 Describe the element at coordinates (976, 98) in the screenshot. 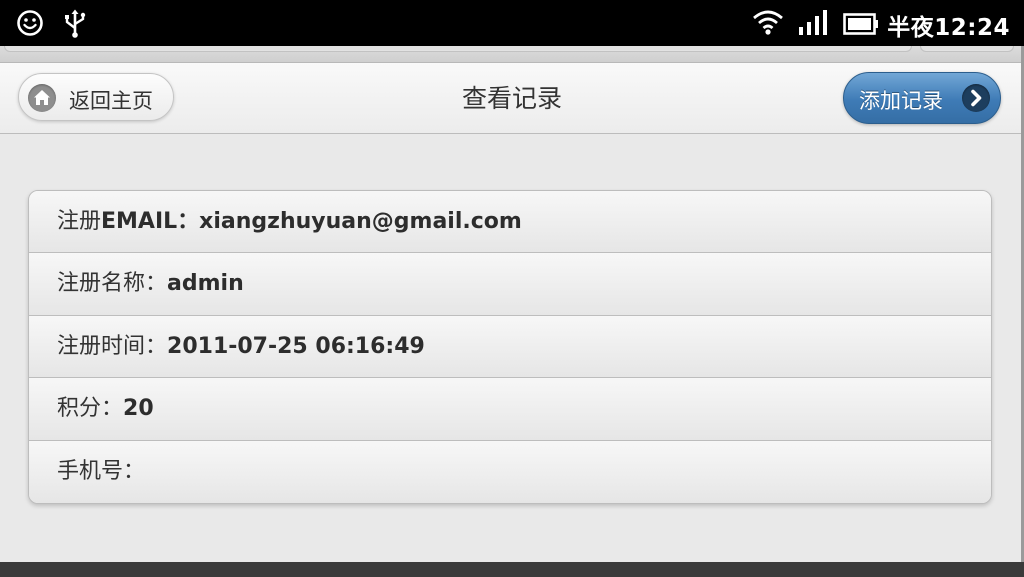

I see `chevron-right-icon` at that location.